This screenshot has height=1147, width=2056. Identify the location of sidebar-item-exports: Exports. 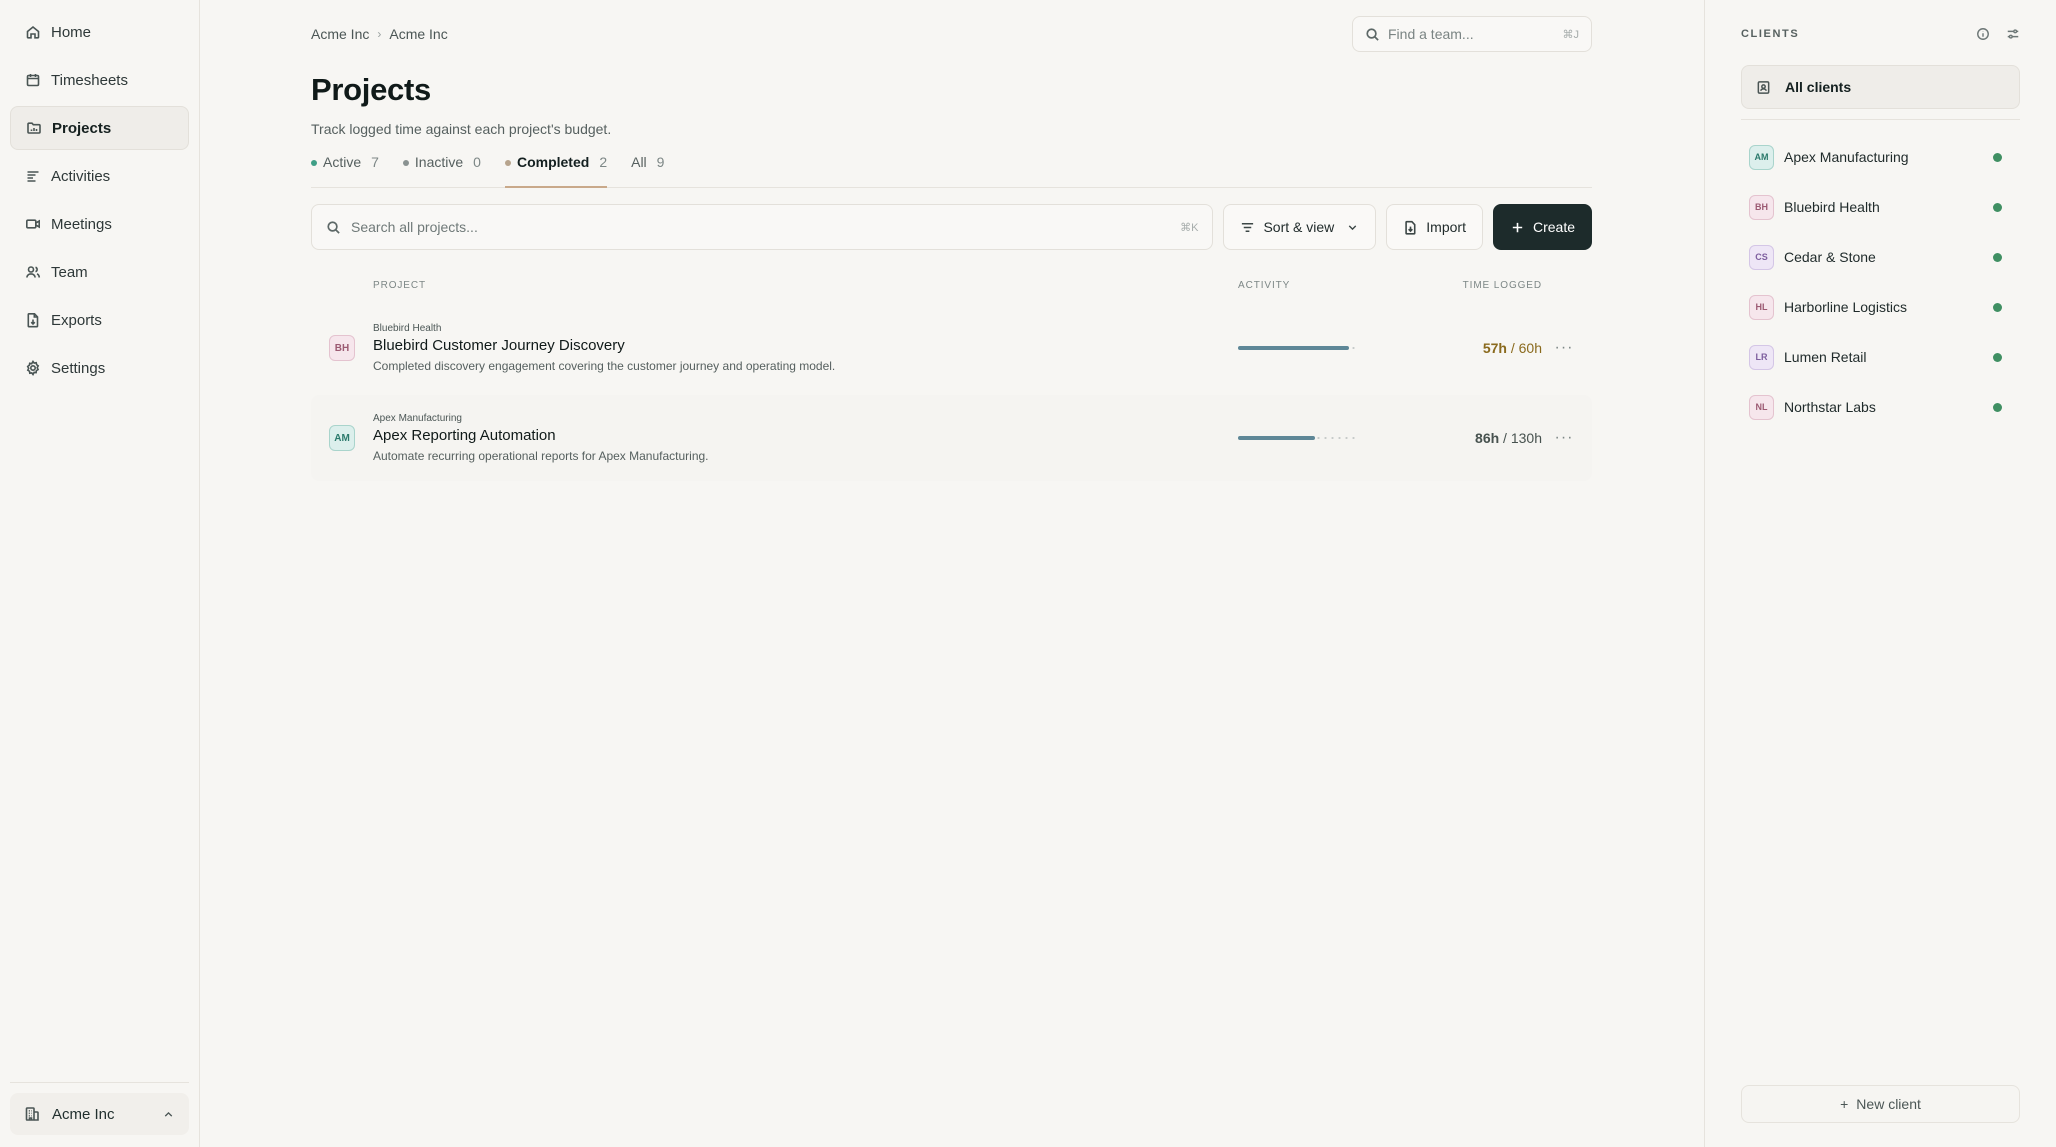
(99, 320).